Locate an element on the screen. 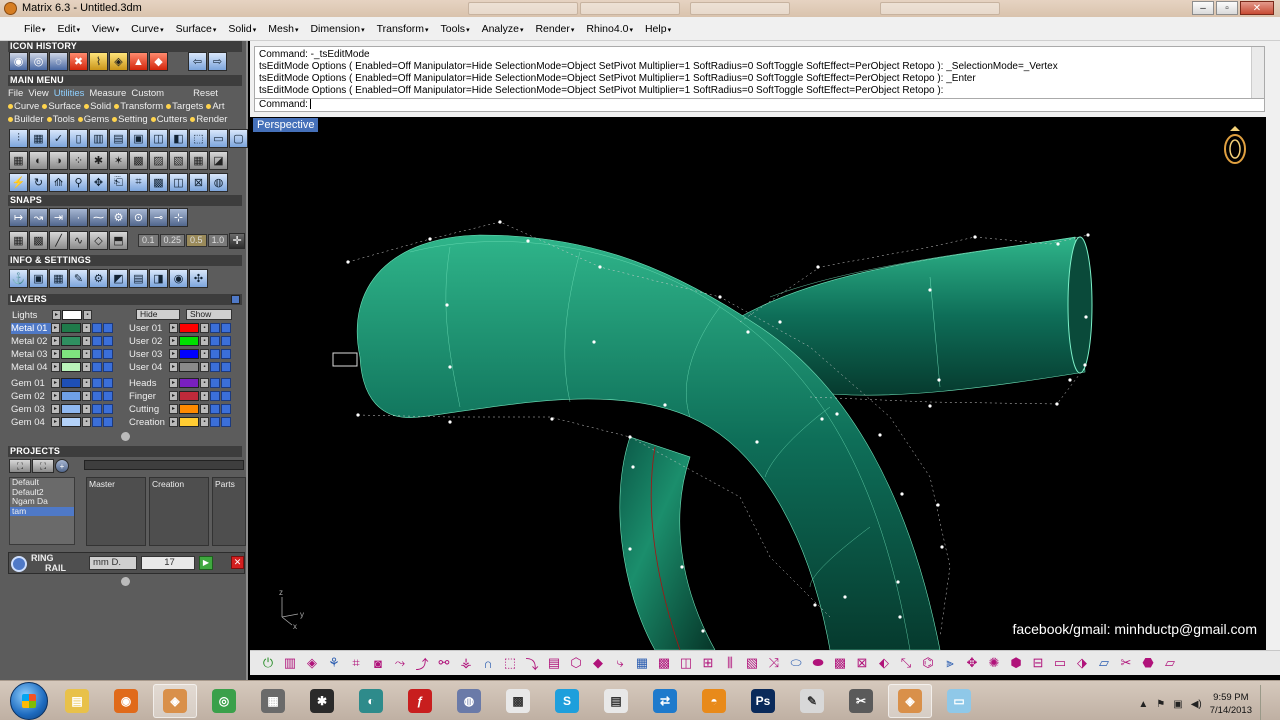 This screenshot has height=720, width=1280. window-icon: ▭ is located at coordinates (959, 701).